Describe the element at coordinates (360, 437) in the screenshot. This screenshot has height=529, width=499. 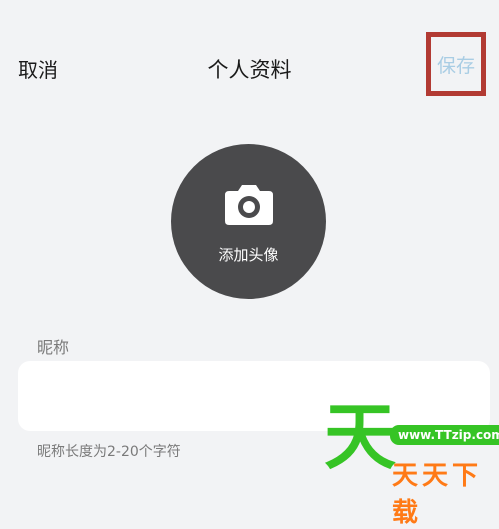
I see `watermark-glyph: 天` at that location.